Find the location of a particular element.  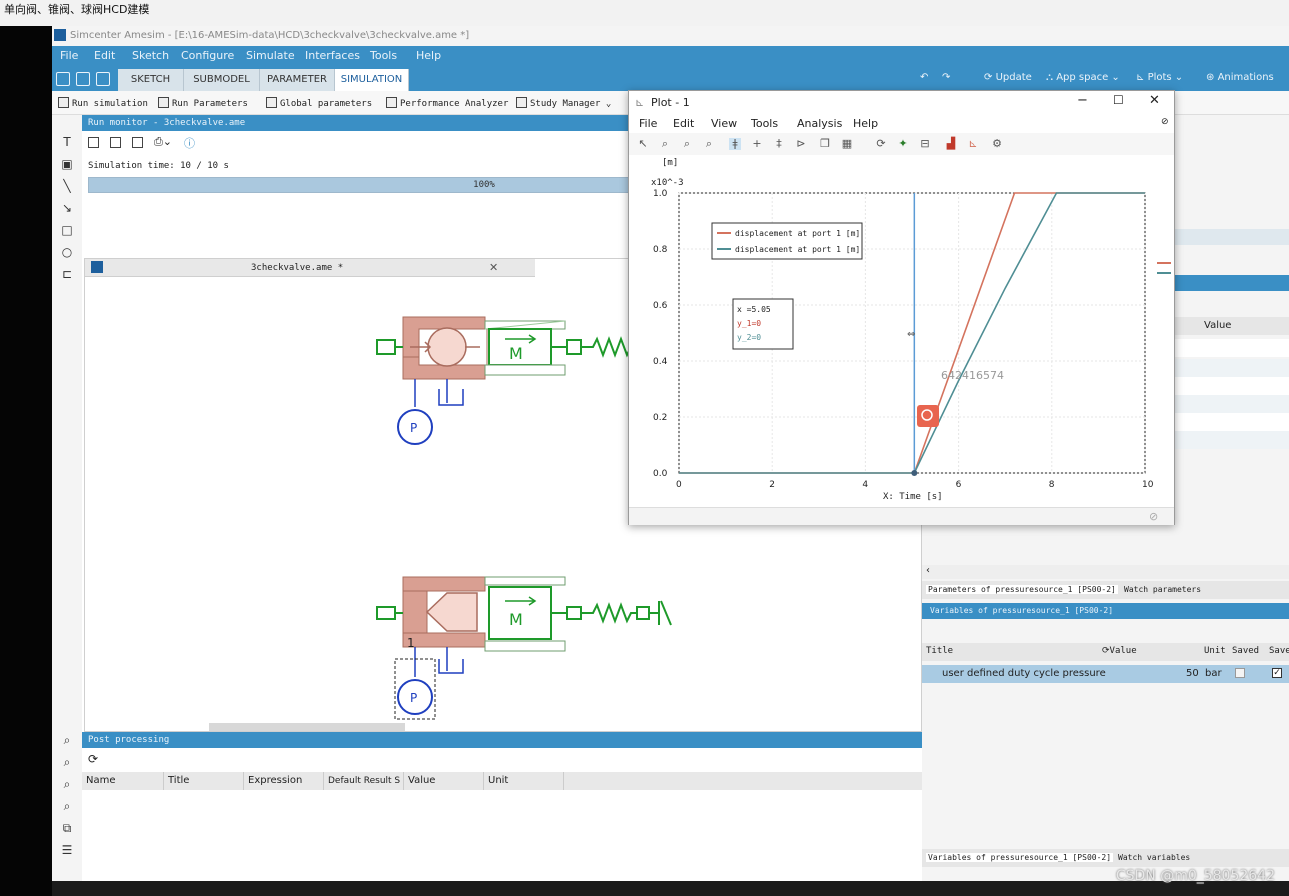

vertical-cursor-icon: ǂ is located at coordinates (735, 144).